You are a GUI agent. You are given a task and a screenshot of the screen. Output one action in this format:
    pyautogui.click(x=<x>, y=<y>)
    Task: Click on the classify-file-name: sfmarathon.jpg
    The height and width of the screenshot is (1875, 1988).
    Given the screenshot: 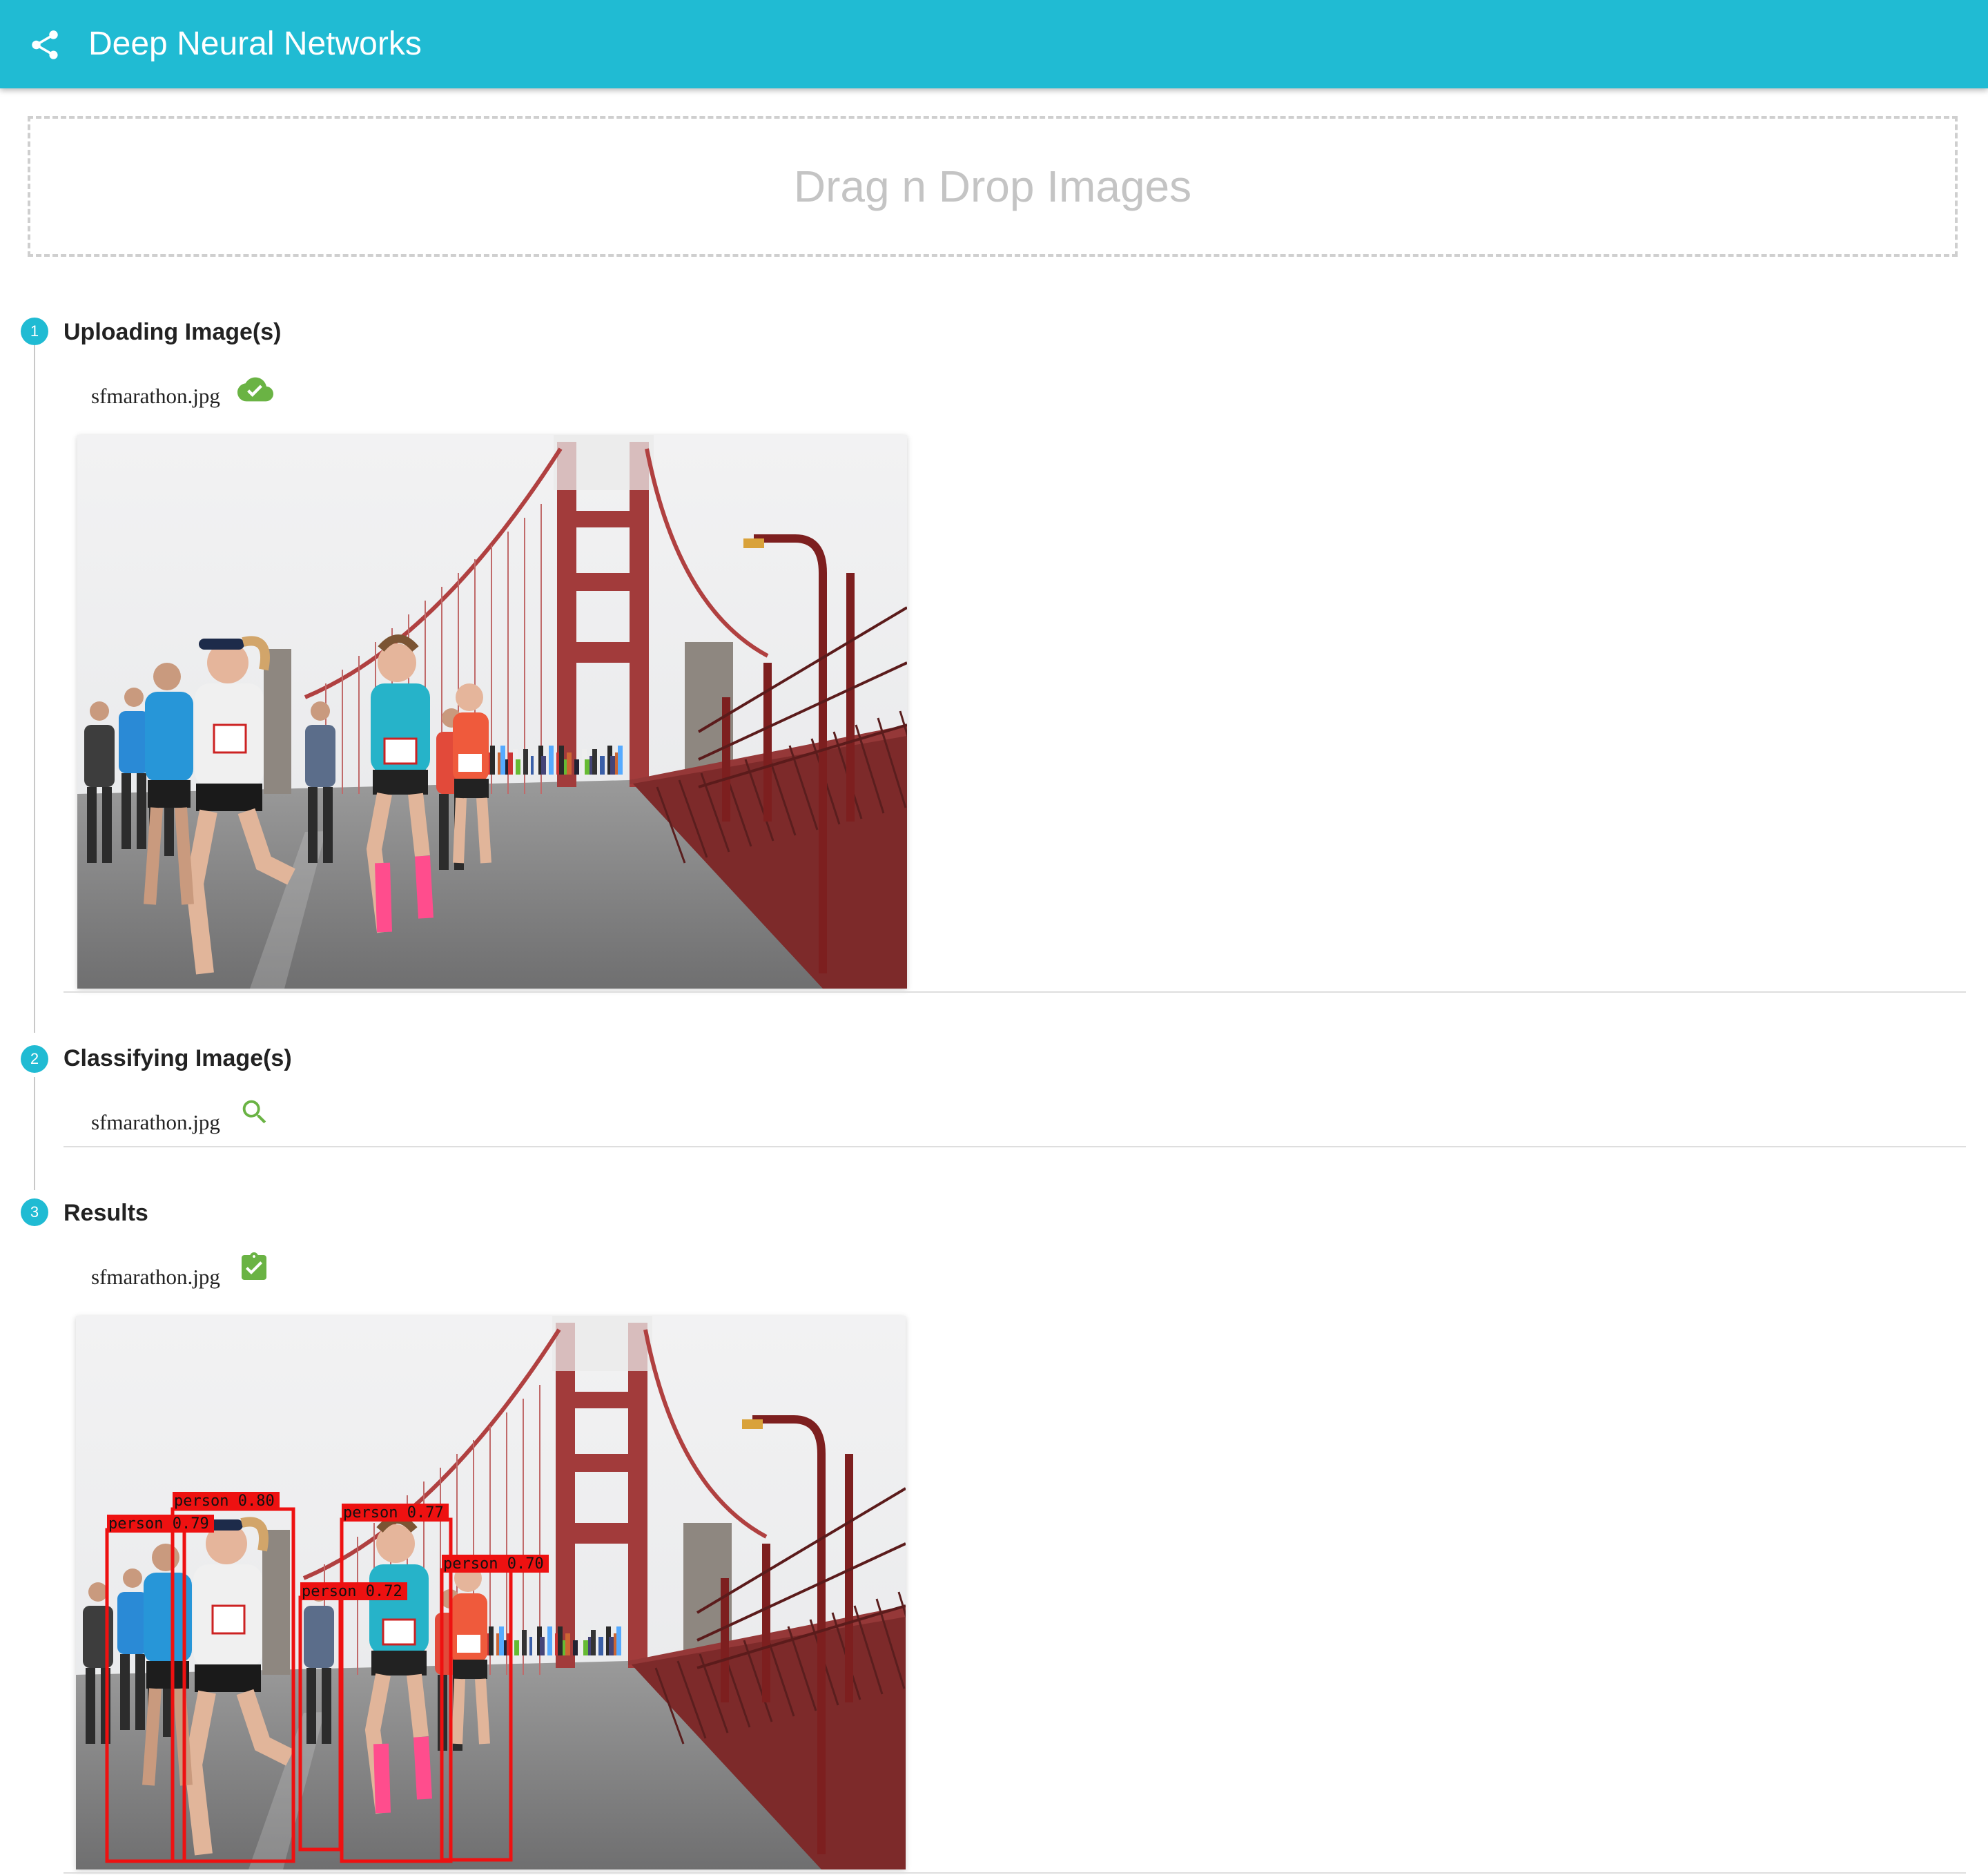 What is the action you would take?
    pyautogui.click(x=155, y=1122)
    